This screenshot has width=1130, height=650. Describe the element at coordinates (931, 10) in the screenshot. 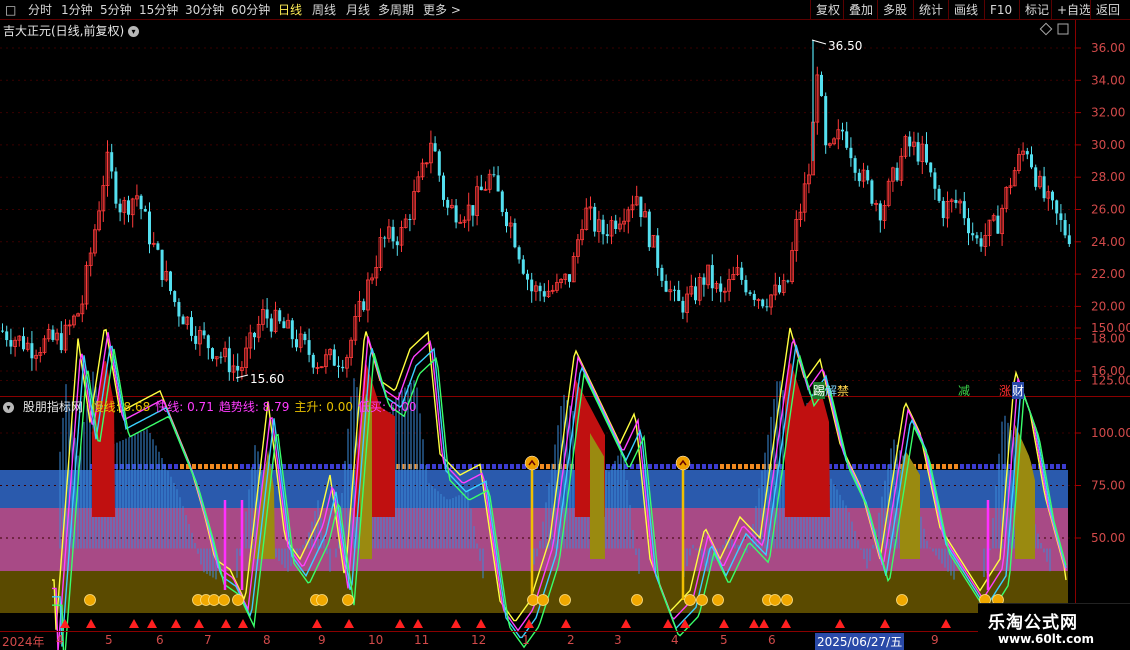

I see `toolbar-button: 统计` at that location.